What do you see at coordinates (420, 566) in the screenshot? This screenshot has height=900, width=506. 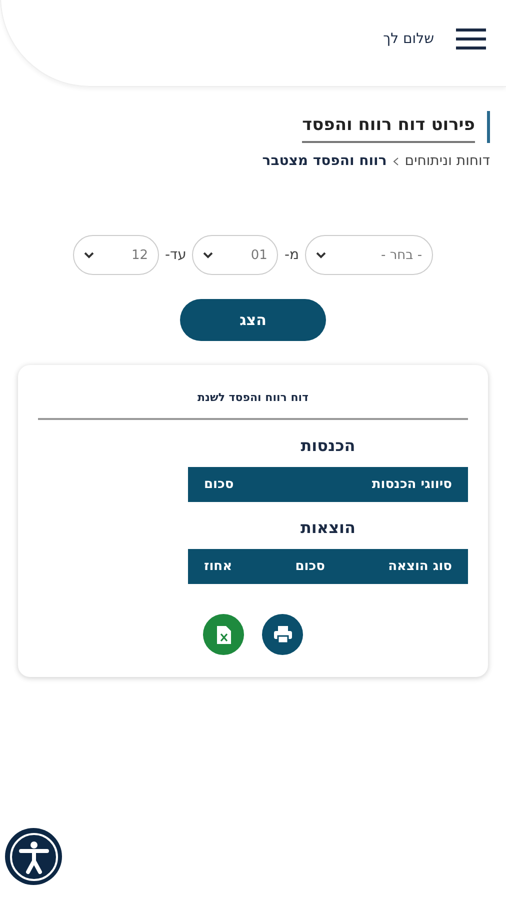 I see `column-header: סוג הוצאה` at bounding box center [420, 566].